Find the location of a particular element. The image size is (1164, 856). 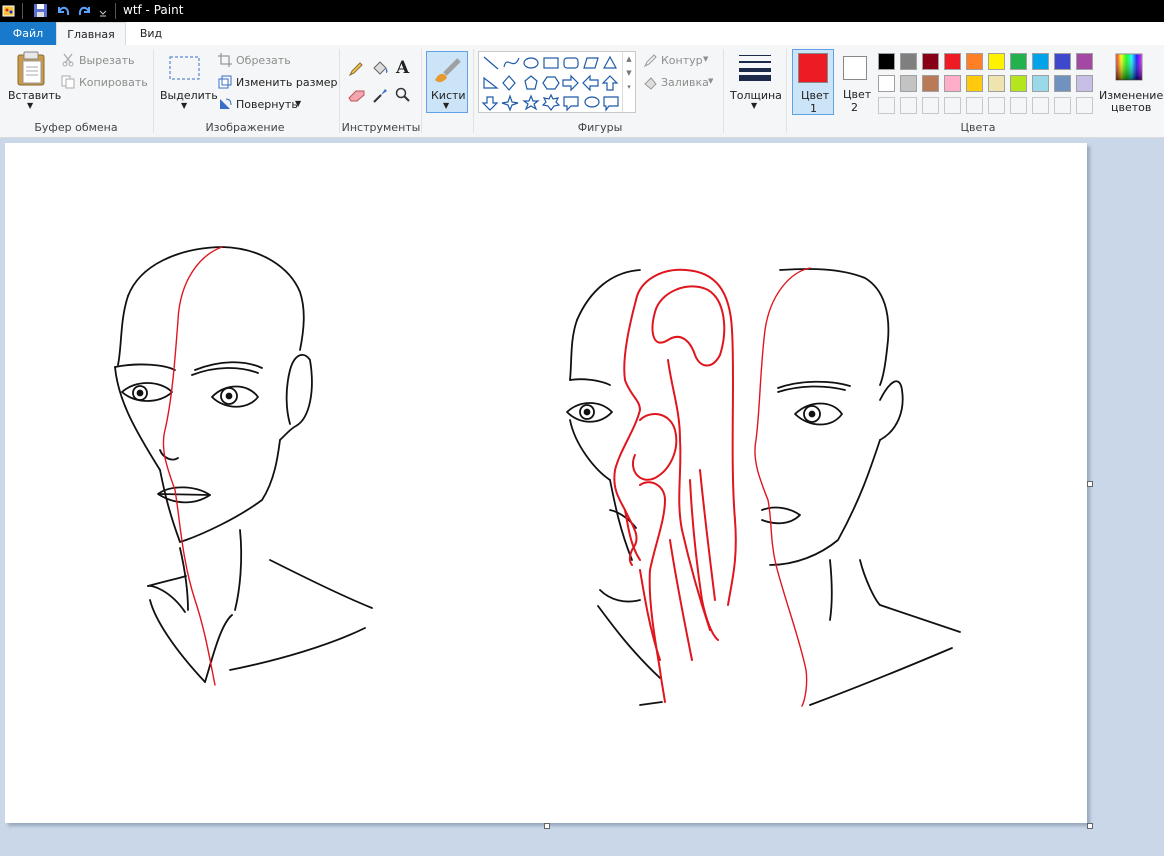

cut-button: Вырезать is located at coordinates (106, 60).